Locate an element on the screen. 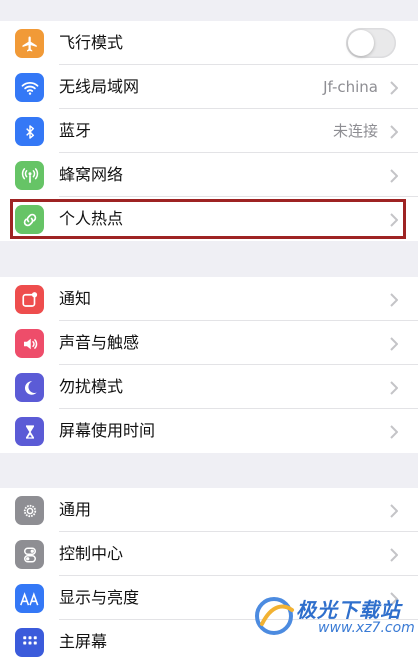 This screenshot has height=664, width=418. wifi-row: 无线局域网 Jf-china is located at coordinates (209, 87).